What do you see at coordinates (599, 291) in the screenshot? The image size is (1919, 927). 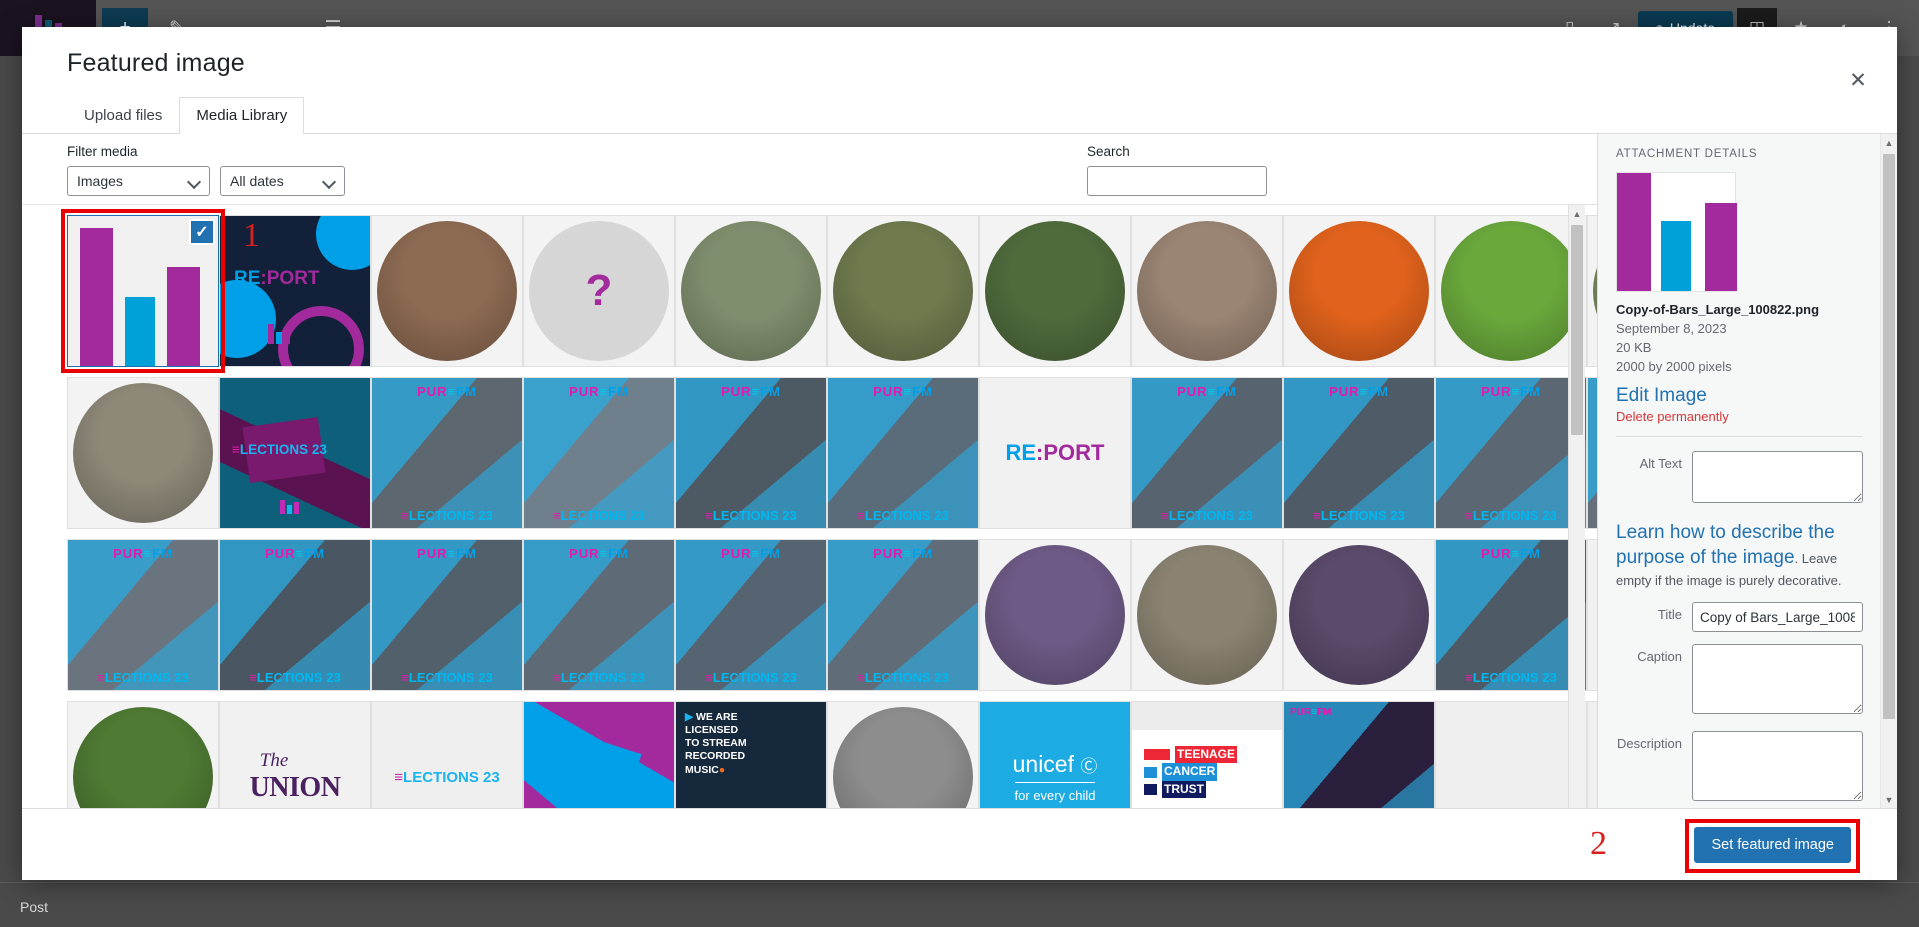 I see `placeholder-question-avatar: ?` at bounding box center [599, 291].